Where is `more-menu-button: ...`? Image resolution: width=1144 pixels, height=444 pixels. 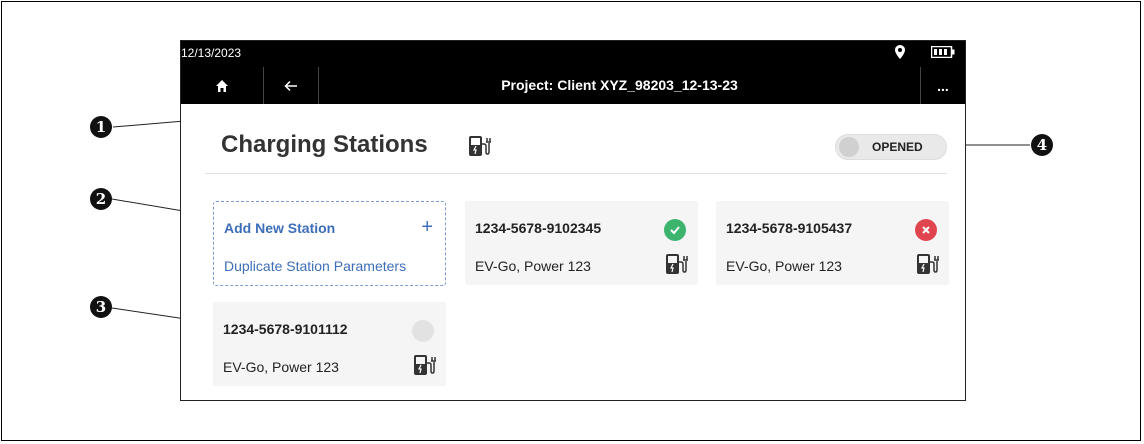
more-menu-button: ... is located at coordinates (942, 85).